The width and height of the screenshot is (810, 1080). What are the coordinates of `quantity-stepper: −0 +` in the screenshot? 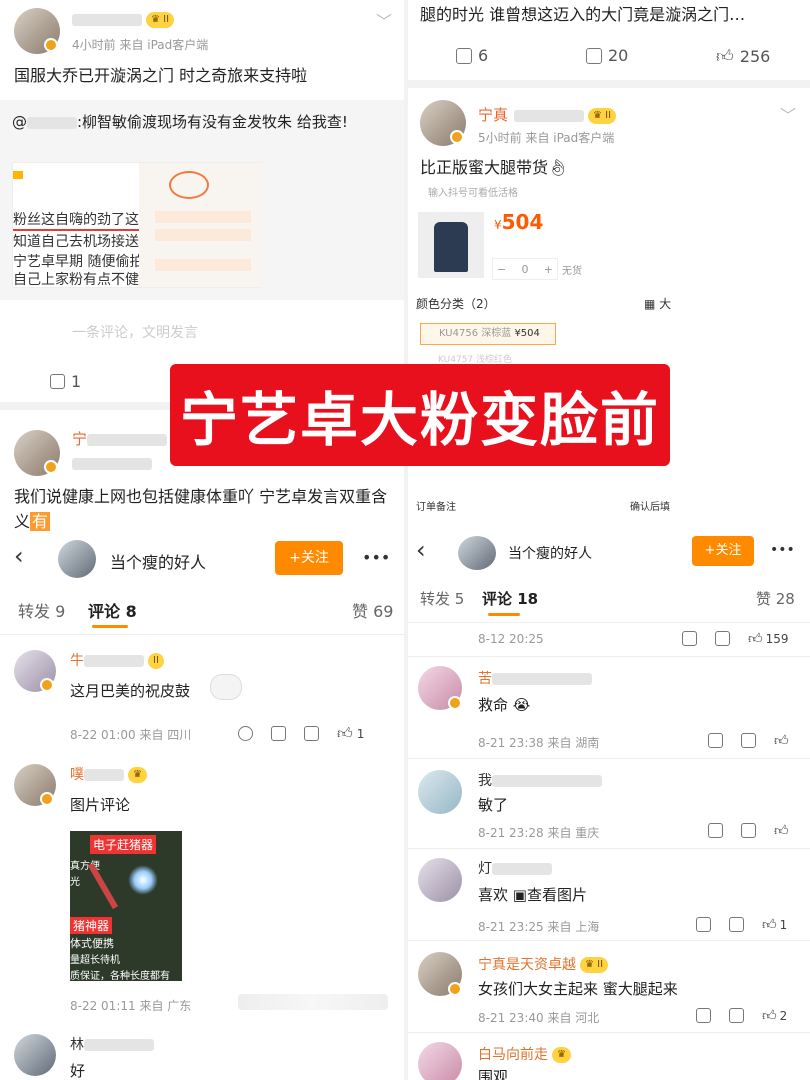 It's located at (525, 269).